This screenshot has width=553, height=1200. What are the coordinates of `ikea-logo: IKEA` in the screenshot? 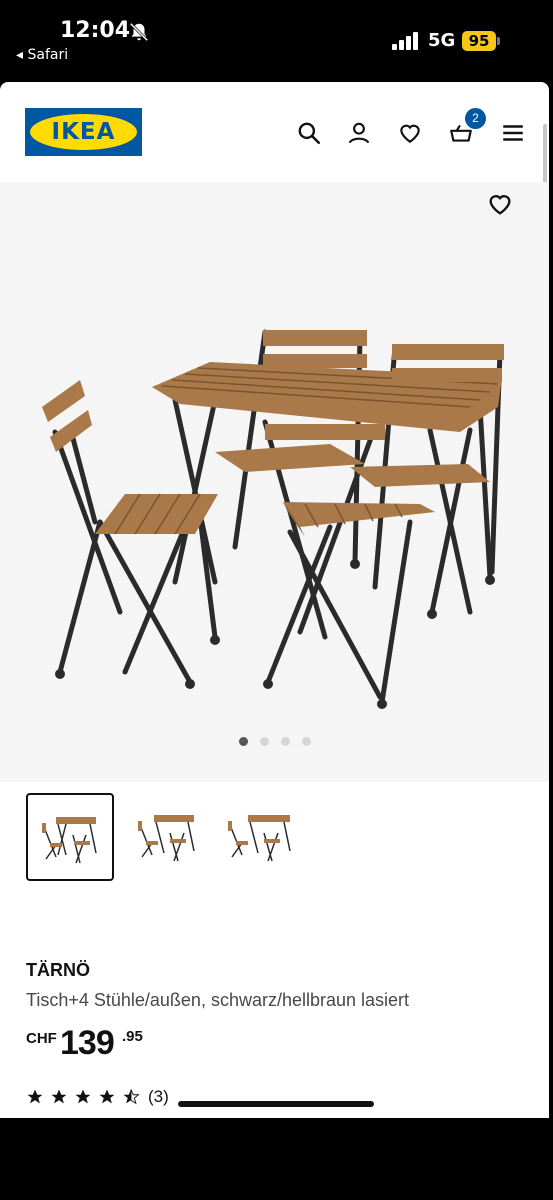 It's located at (83, 132).